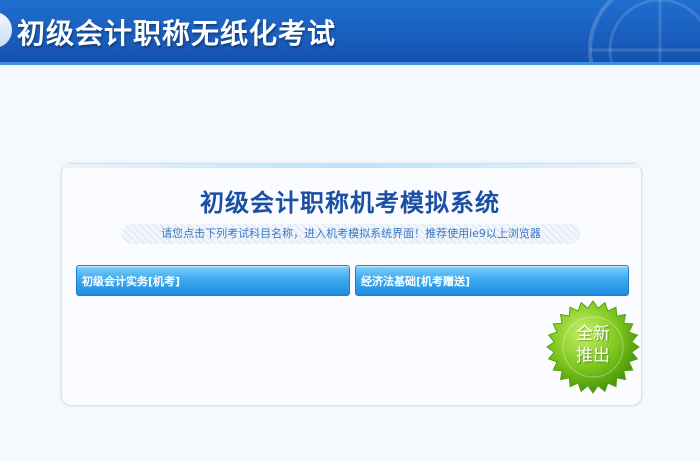 The height and width of the screenshot is (461, 700). Describe the element at coordinates (351, 234) in the screenshot. I see `instruction-text: 请您点击下列考试科目名称，进入机考模拟系统界面！推荐使用ie9以上浏览器` at that location.